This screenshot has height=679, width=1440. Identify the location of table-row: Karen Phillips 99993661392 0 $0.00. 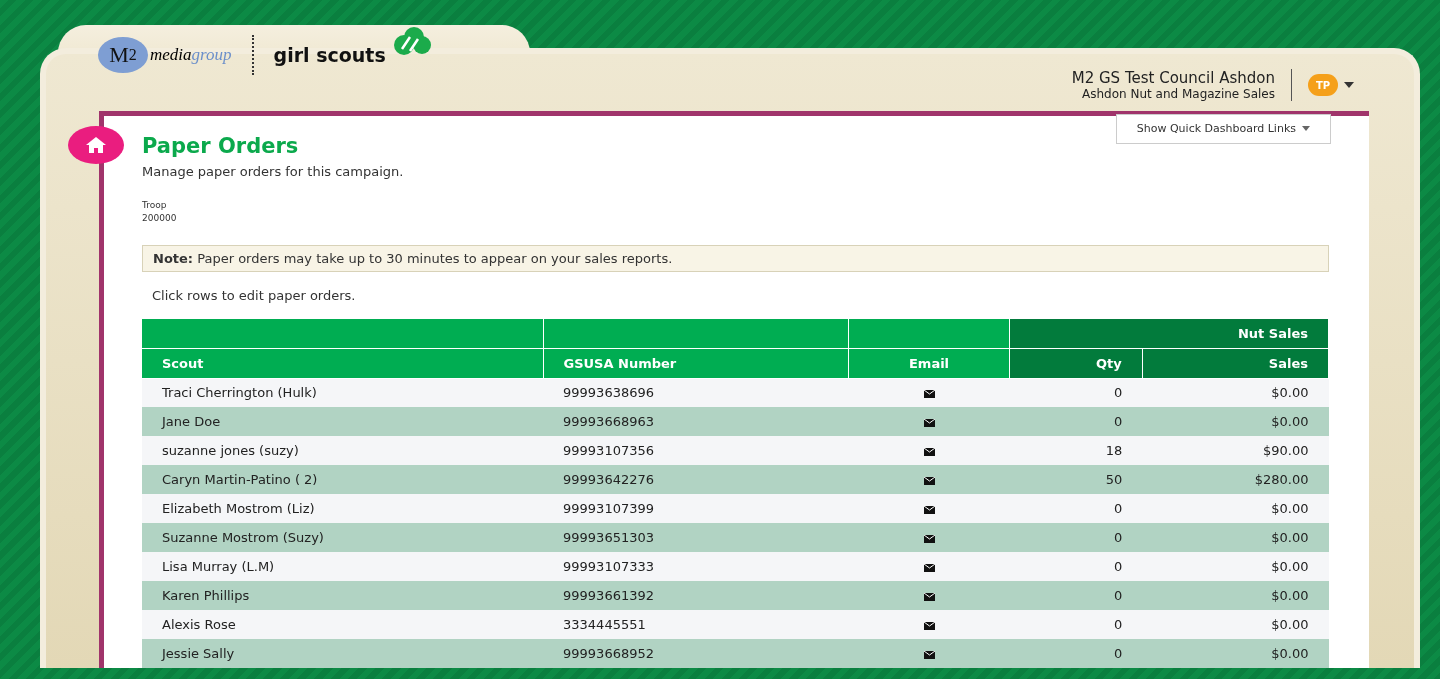
(735, 595).